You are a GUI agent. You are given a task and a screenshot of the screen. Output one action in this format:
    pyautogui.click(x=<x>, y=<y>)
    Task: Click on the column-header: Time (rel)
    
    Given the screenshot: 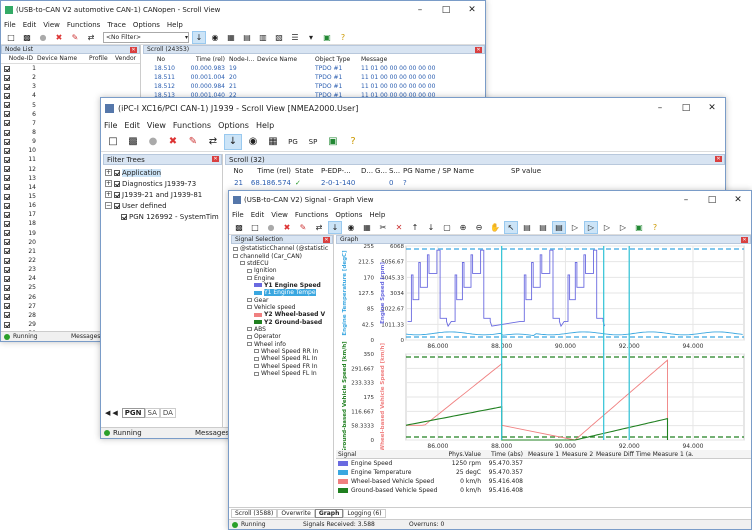 What is the action you would take?
    pyautogui.click(x=271, y=171)
    